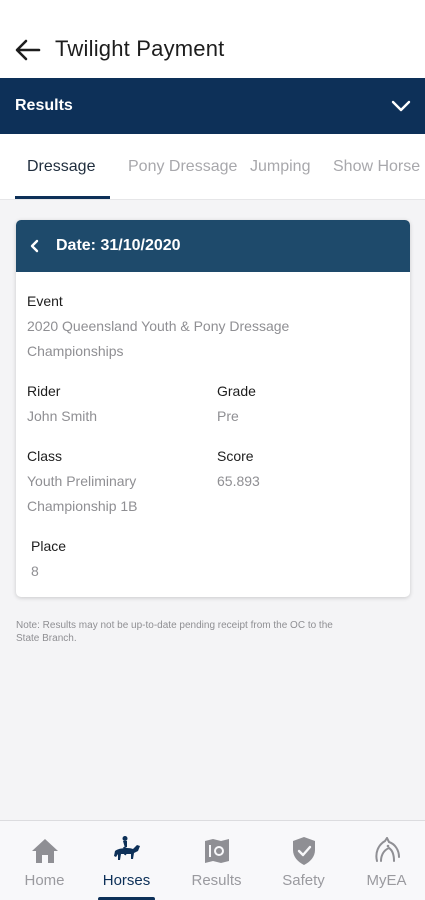  Describe the element at coordinates (49, 546) in the screenshot. I see `place-label: Place` at that location.